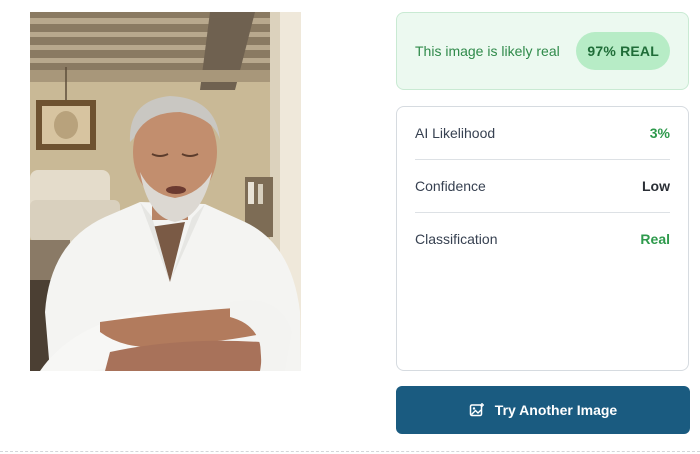  What do you see at coordinates (350, 451) in the screenshot?
I see `section-divider` at bounding box center [350, 451].